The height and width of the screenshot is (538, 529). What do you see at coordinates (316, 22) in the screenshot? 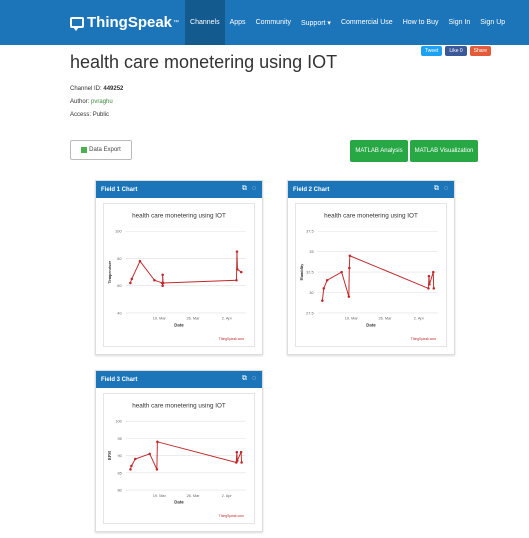
I see `nav-support: Support ▾` at bounding box center [316, 22].